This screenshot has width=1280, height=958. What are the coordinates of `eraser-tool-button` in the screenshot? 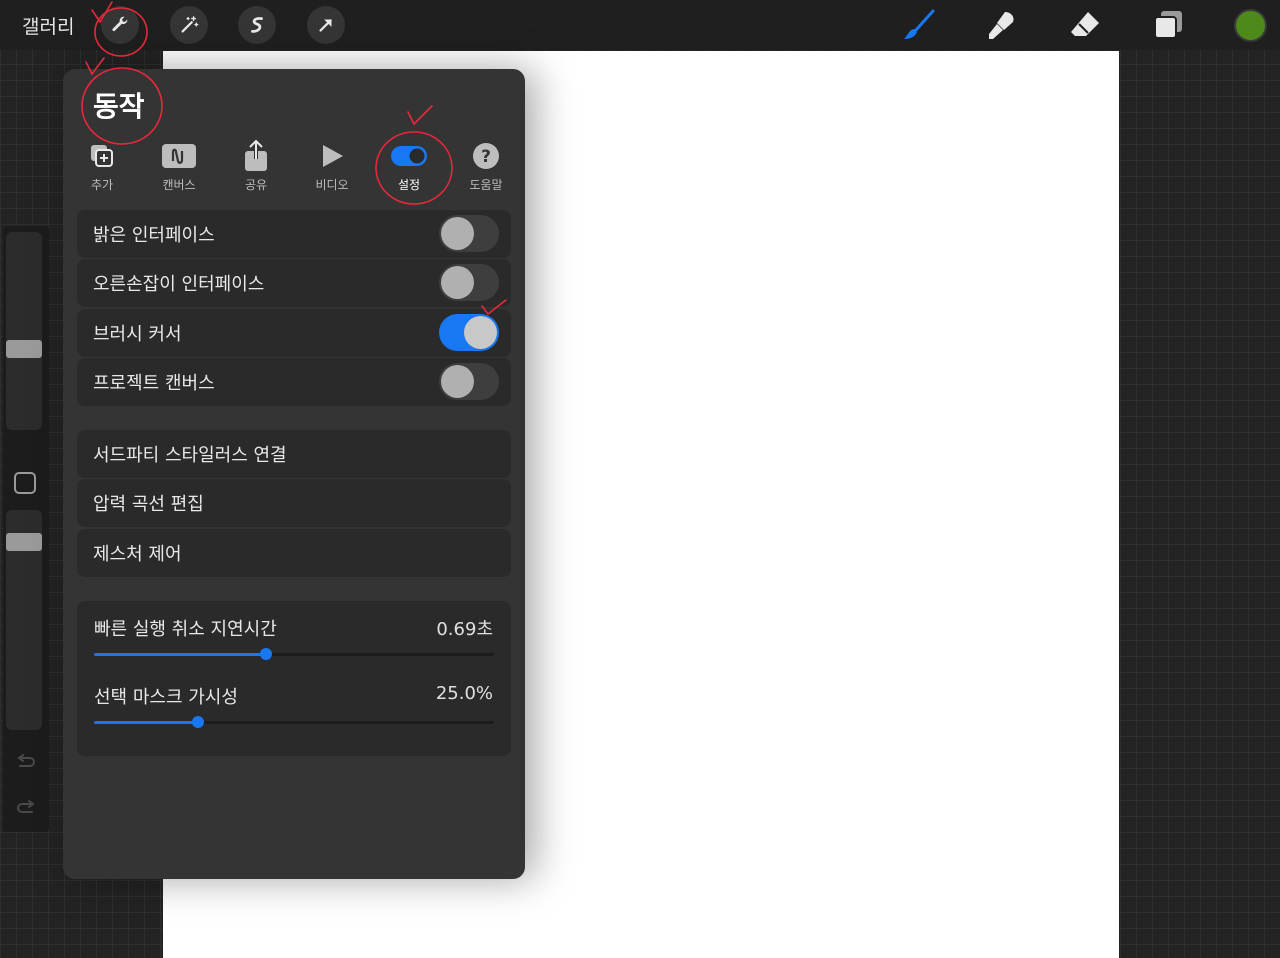 It's located at (1085, 25).